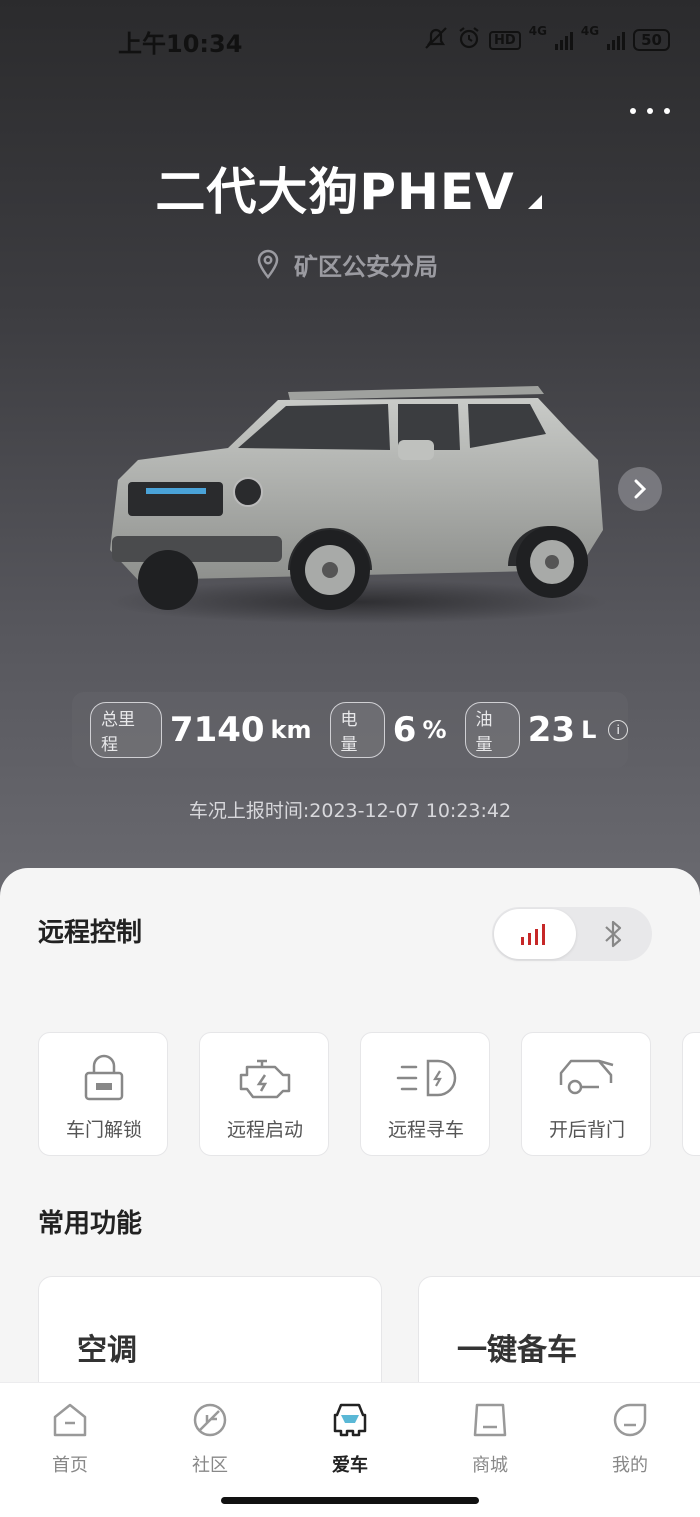  What do you see at coordinates (517, 1350) in the screenshot?
I see `quick-prepare-label: 一键备车` at bounding box center [517, 1350].